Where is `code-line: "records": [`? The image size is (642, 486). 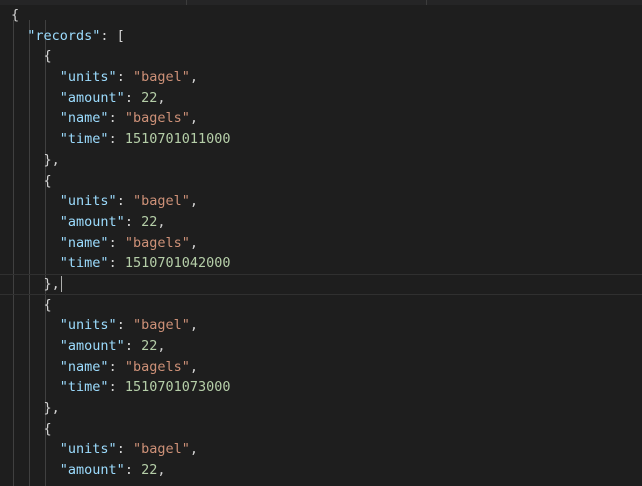 code-line: "records": [ is located at coordinates (321, 36).